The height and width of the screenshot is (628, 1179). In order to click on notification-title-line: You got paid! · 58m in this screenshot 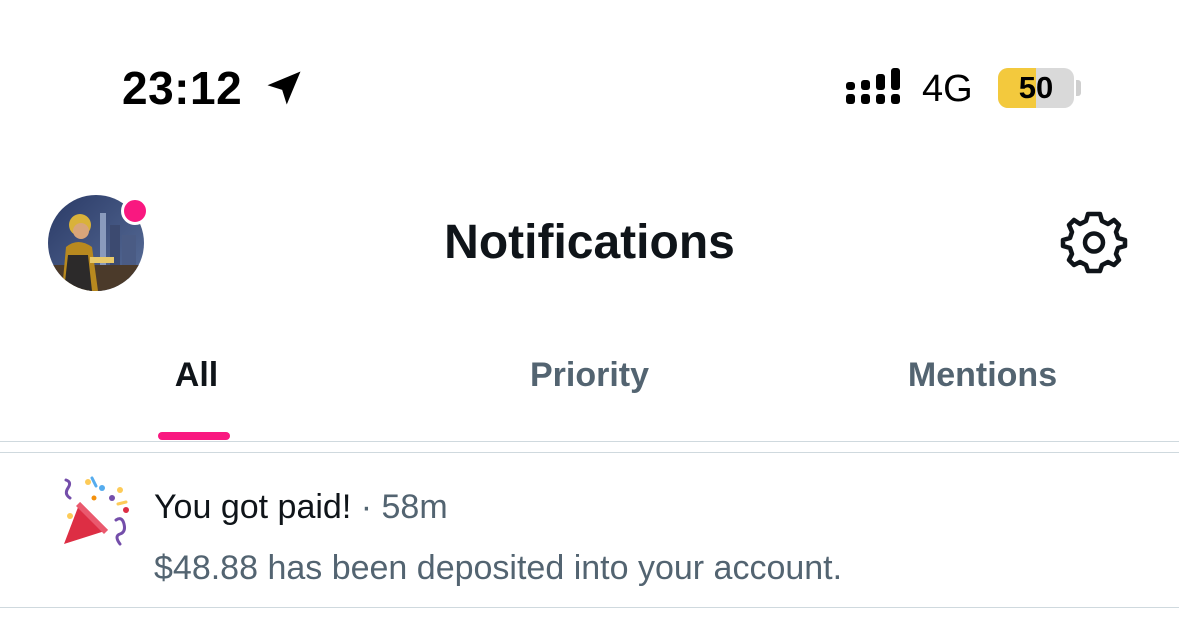, I will do `click(301, 507)`.